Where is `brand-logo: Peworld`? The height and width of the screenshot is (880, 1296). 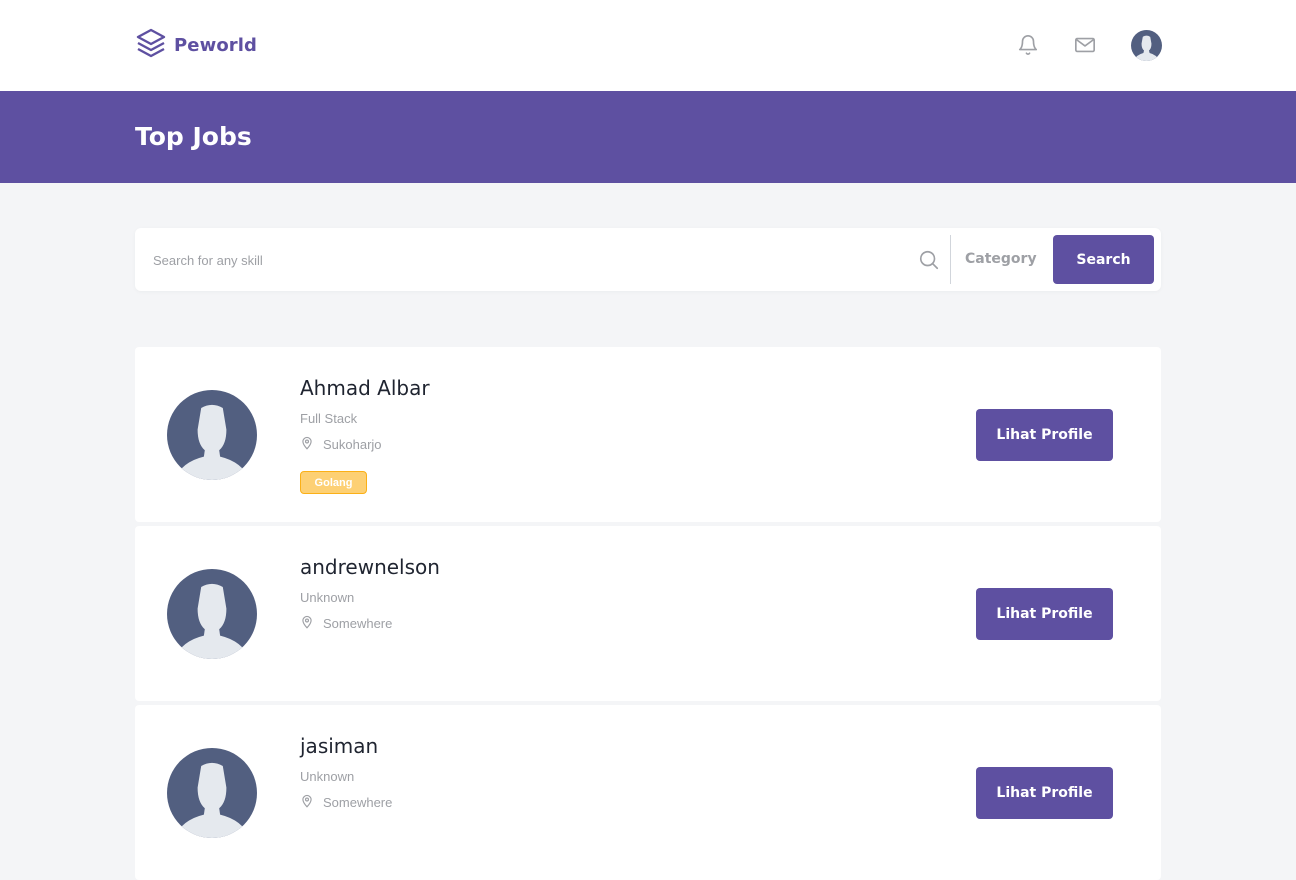
brand-logo: Peworld is located at coordinates (196, 45).